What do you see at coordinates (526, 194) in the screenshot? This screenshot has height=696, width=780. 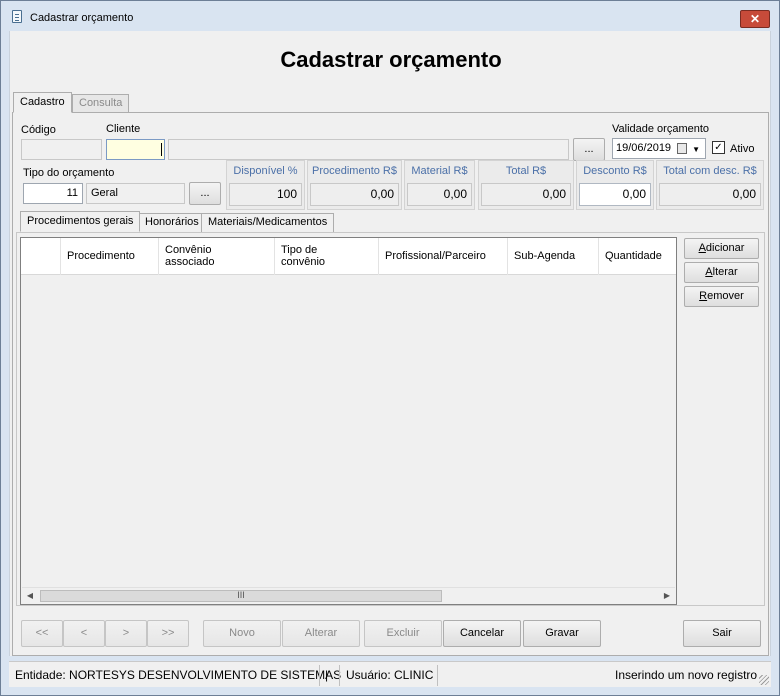 I see `total-value: 0,00` at bounding box center [526, 194].